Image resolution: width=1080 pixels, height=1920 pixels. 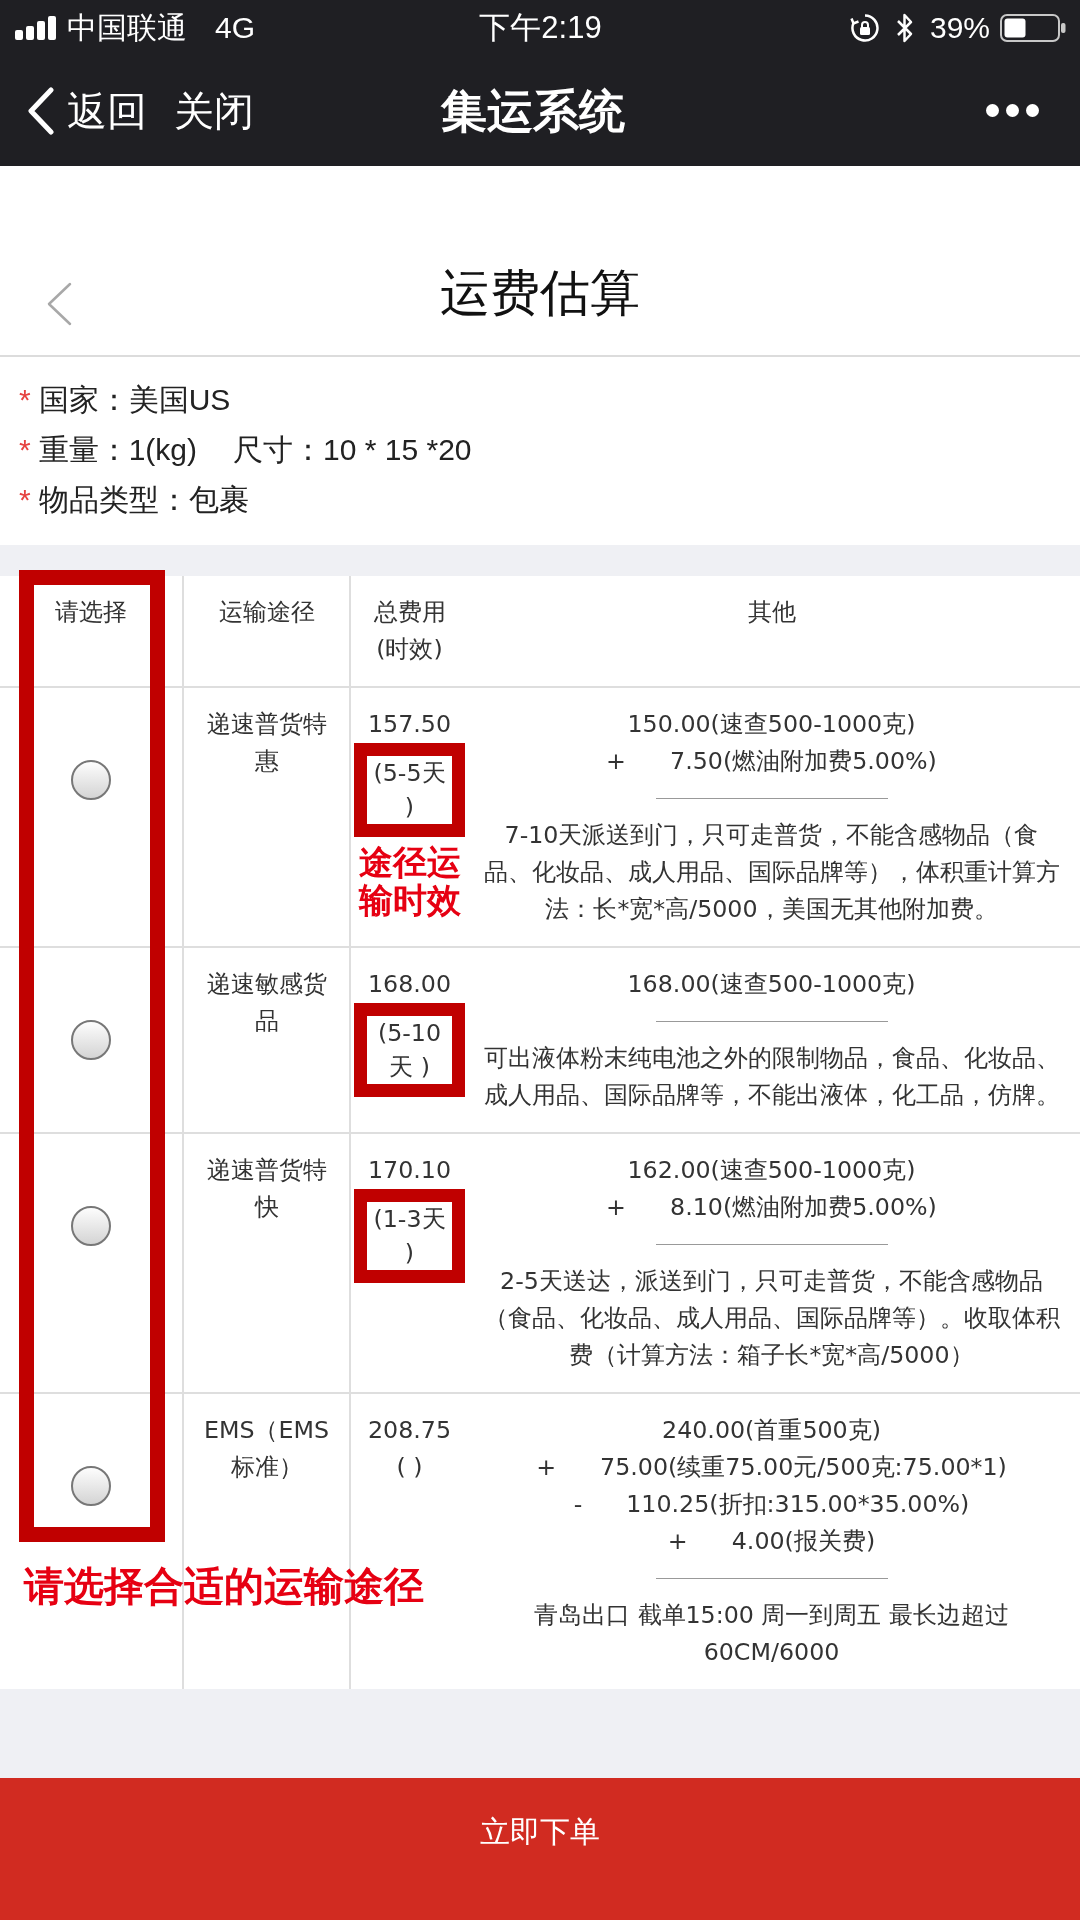 I want to click on route-name: EMS（EMS标准）, so click(x=266, y=1449).